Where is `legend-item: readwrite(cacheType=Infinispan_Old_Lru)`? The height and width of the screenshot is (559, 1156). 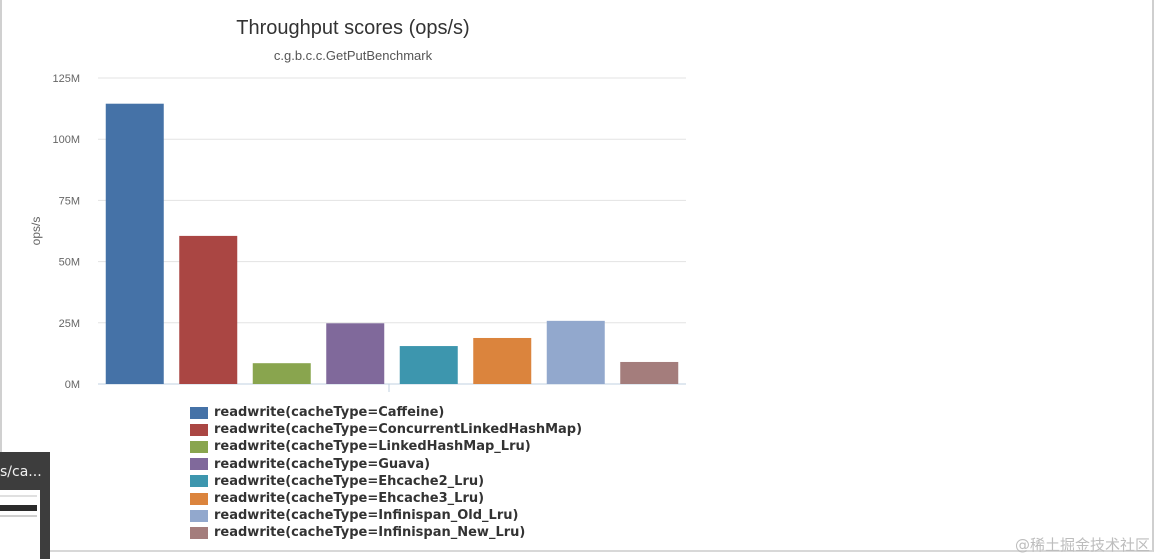
legend-item: readwrite(cacheType=Infinispan_Old_Lru) is located at coordinates (386, 515).